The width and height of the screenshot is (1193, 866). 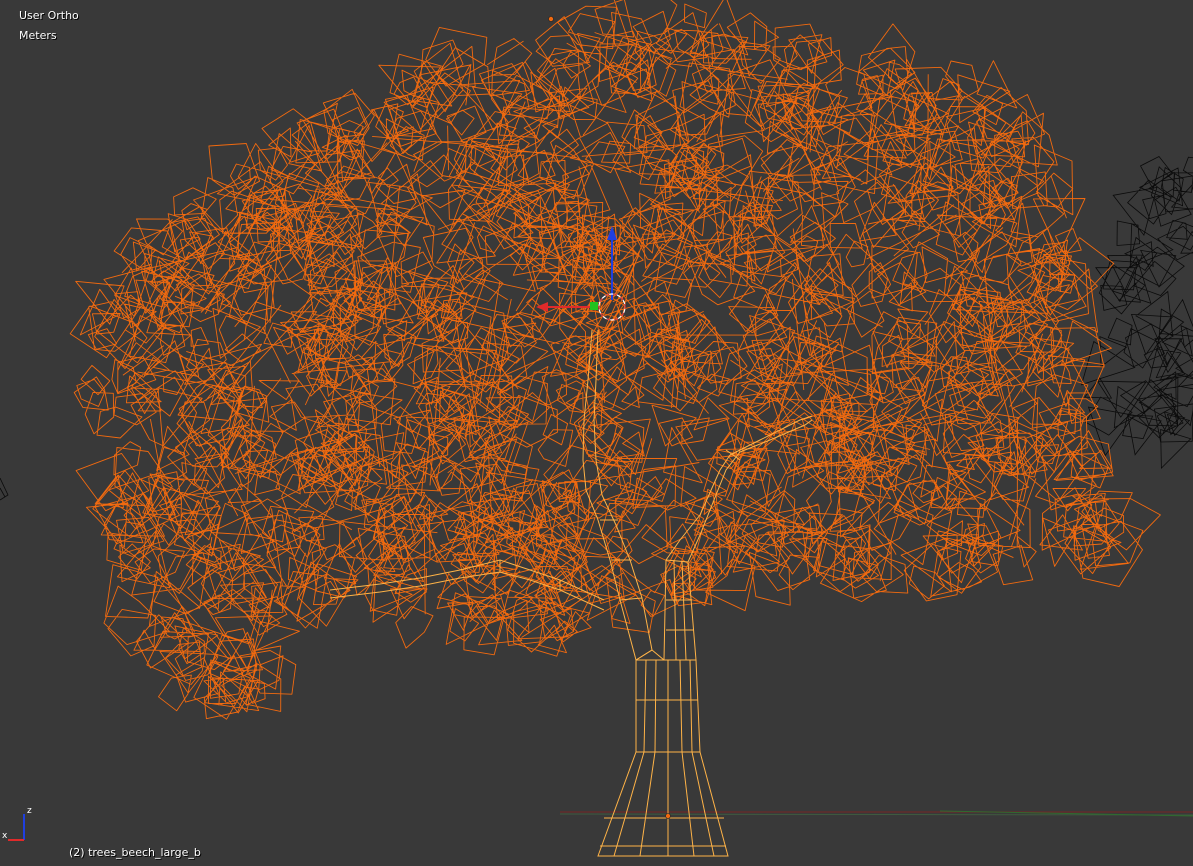 What do you see at coordinates (5, 836) in the screenshot?
I see `x-axis-label: x` at bounding box center [5, 836].